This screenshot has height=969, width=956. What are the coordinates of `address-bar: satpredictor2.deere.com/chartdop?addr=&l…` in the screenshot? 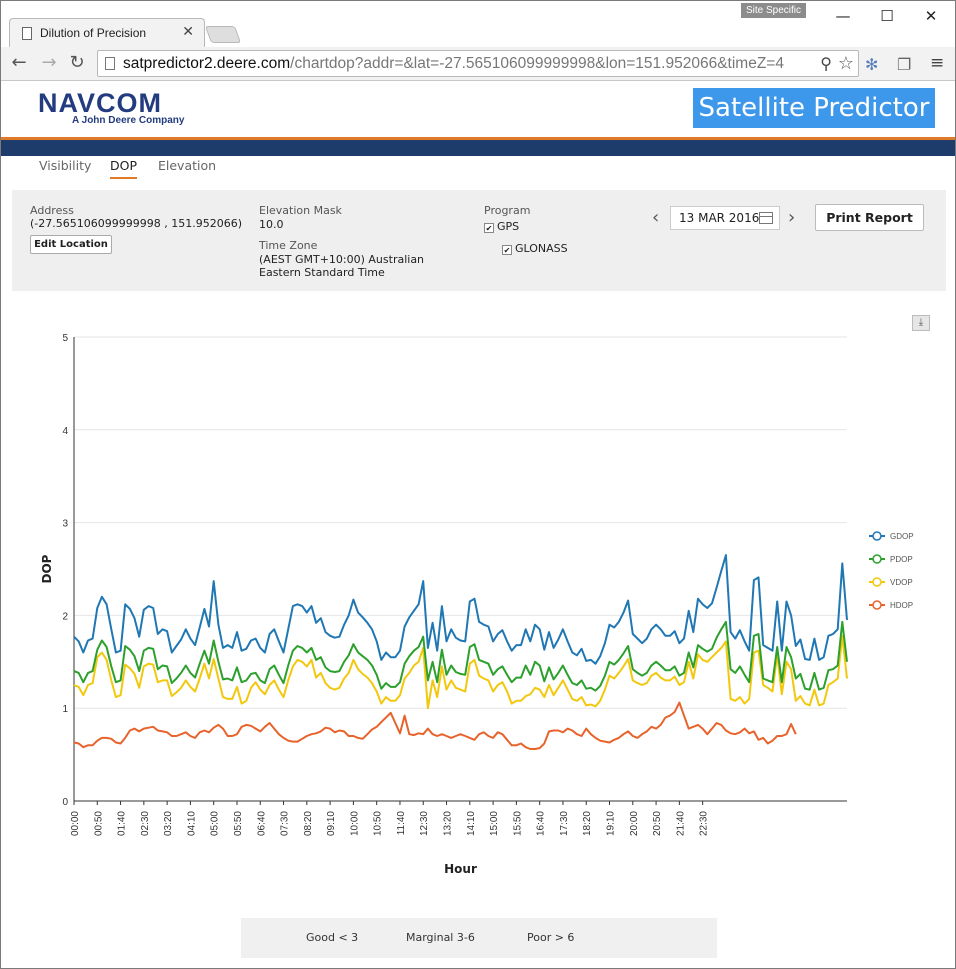 It's located at (478, 63).